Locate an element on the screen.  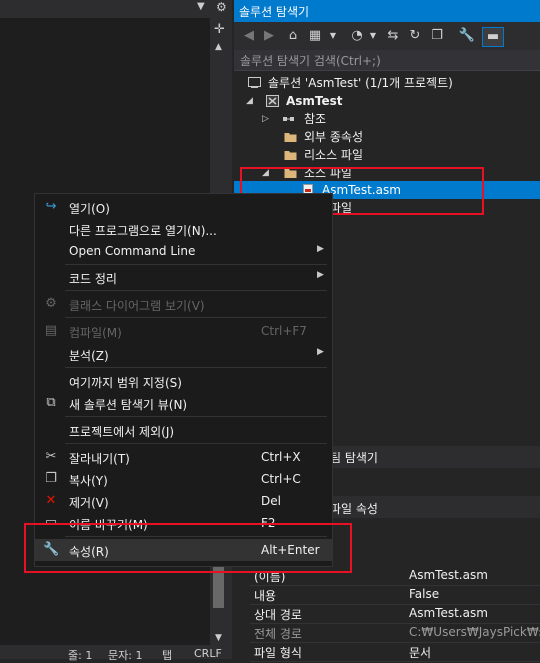
menu-label: 분석(Z) is located at coordinates (89, 356).